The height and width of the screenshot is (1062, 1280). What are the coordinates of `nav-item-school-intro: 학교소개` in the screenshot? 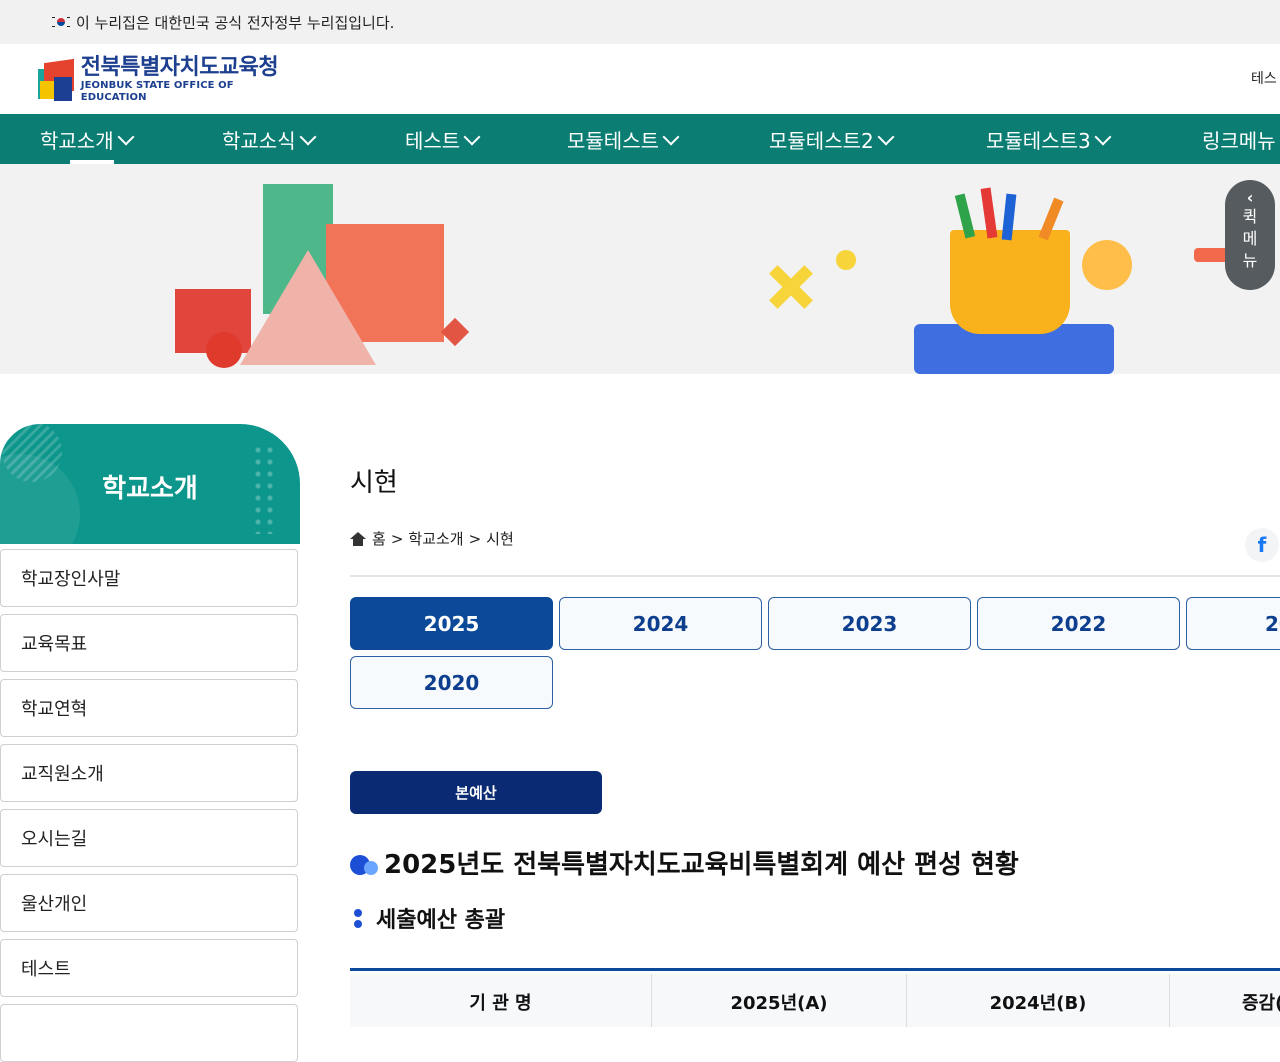 It's located at (87, 139).